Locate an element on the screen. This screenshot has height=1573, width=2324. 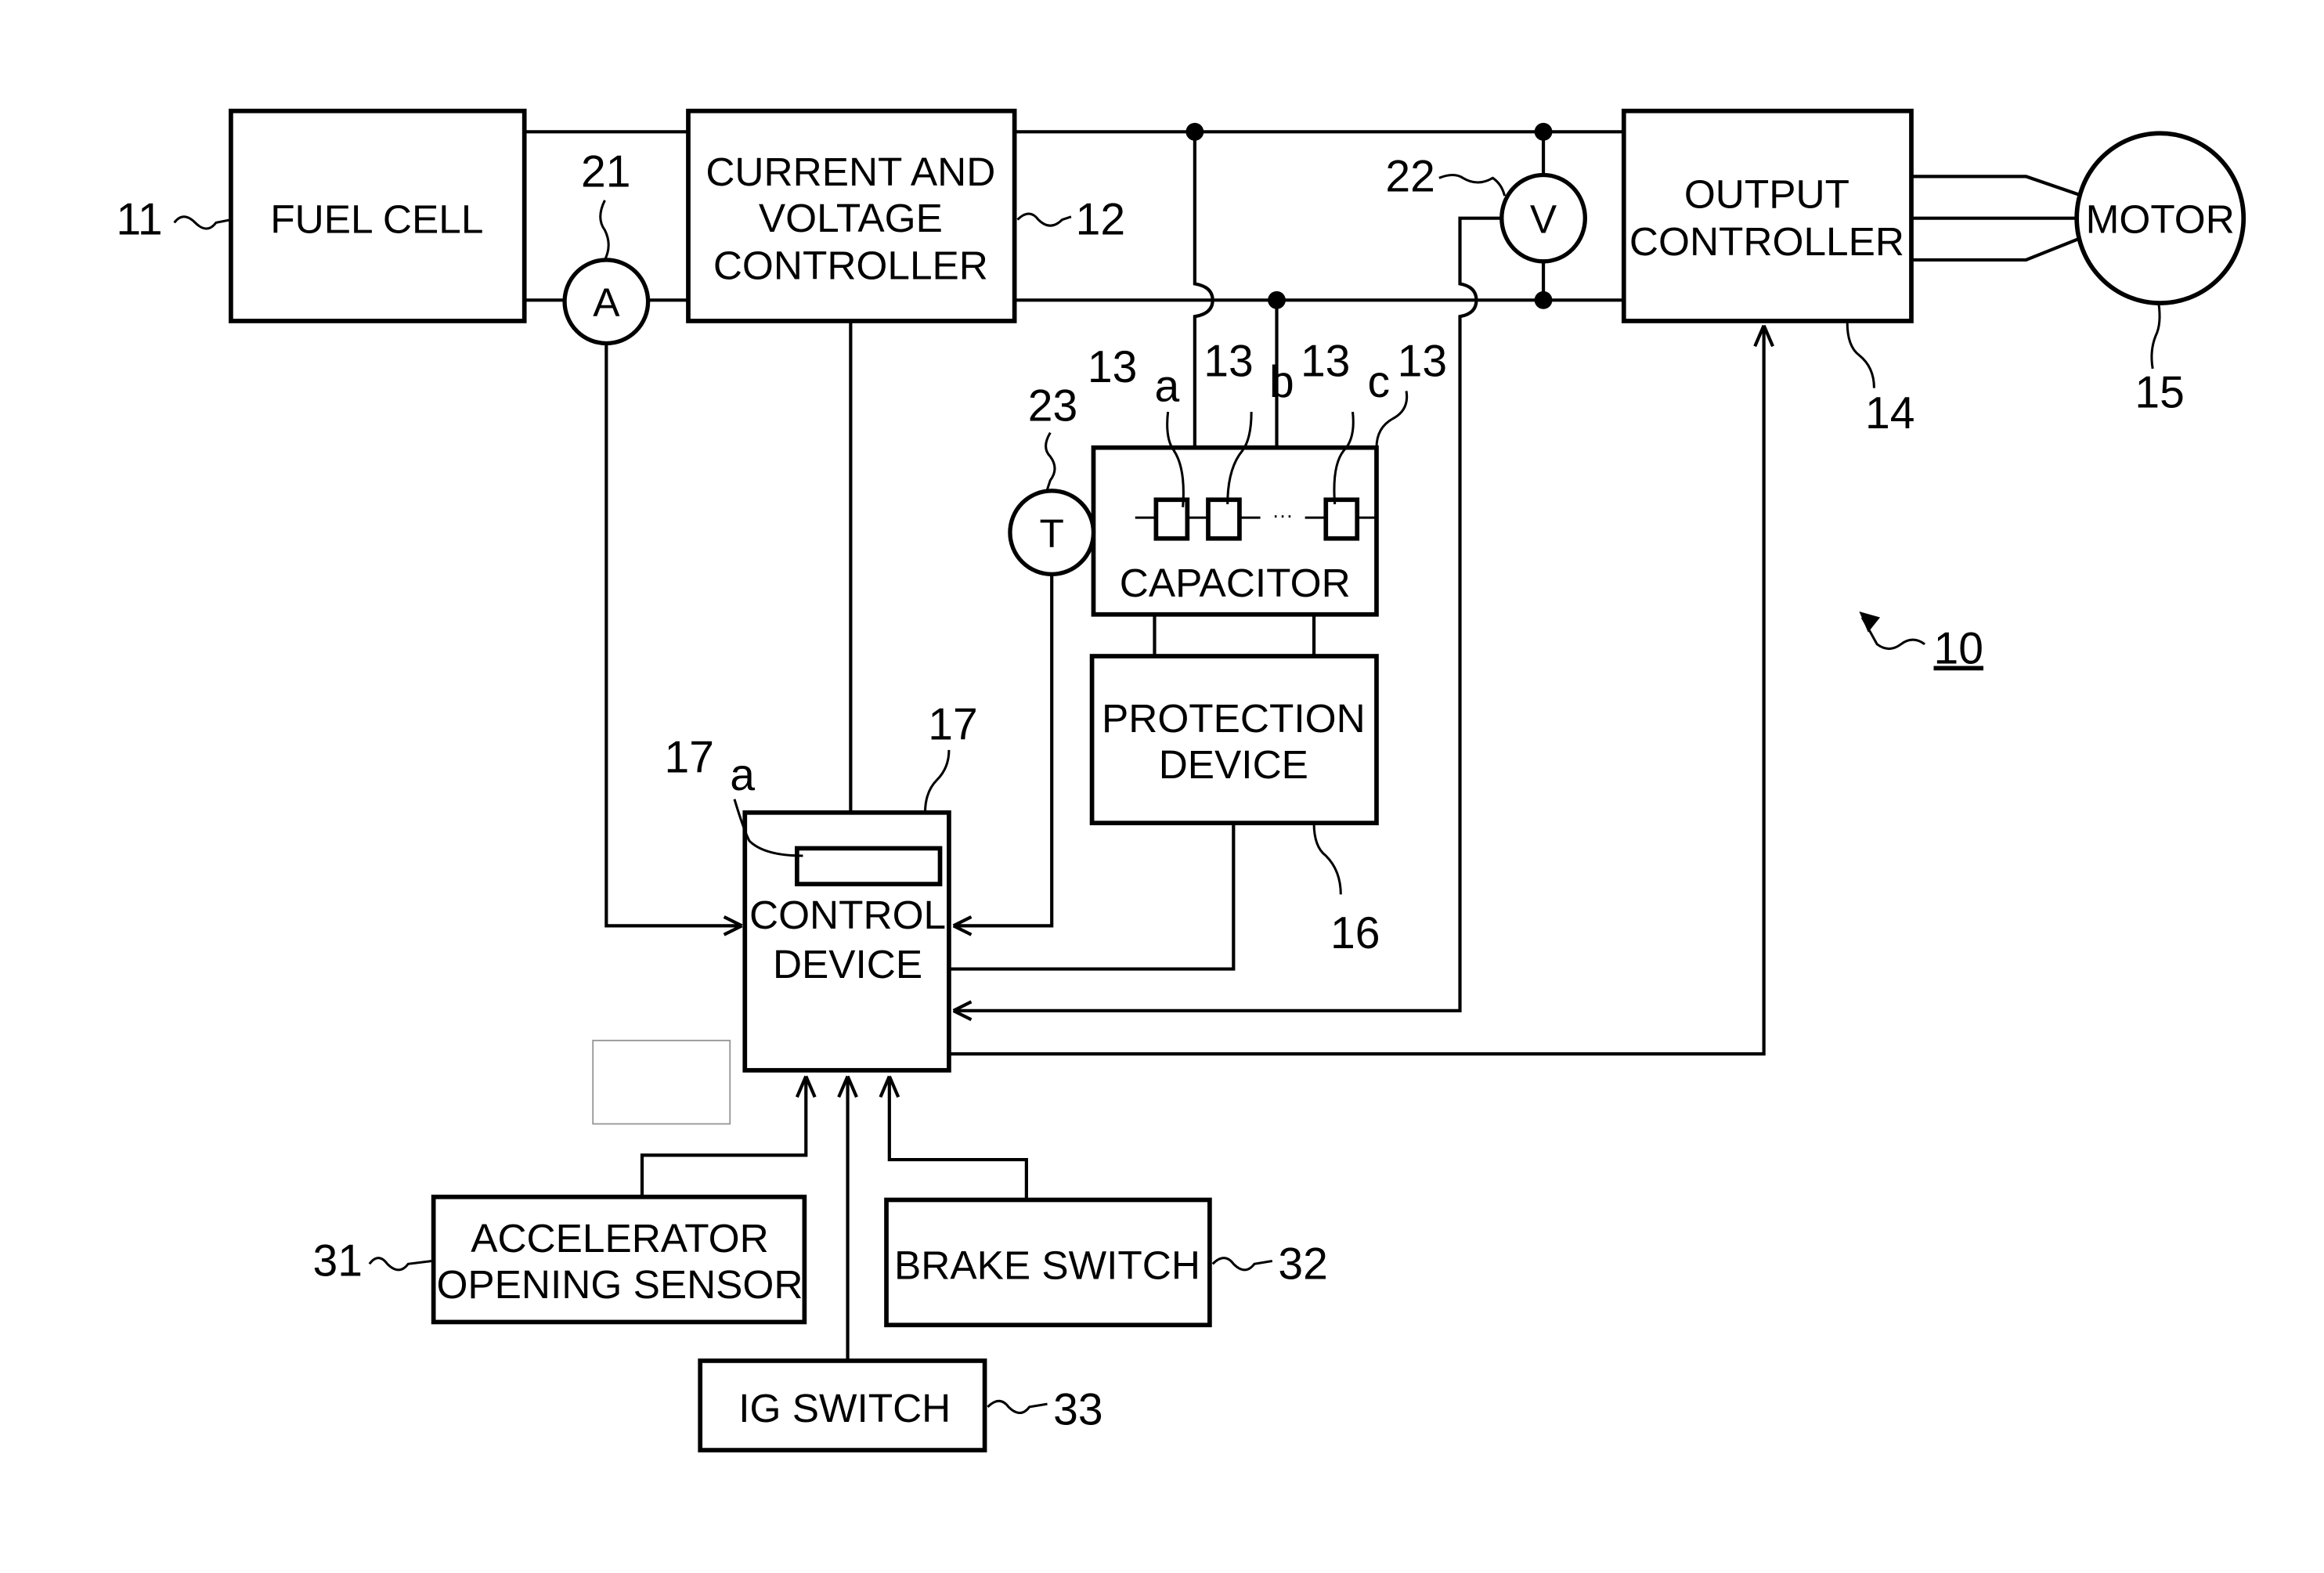
voltmeter-symbol: V is located at coordinates (1543, 219).